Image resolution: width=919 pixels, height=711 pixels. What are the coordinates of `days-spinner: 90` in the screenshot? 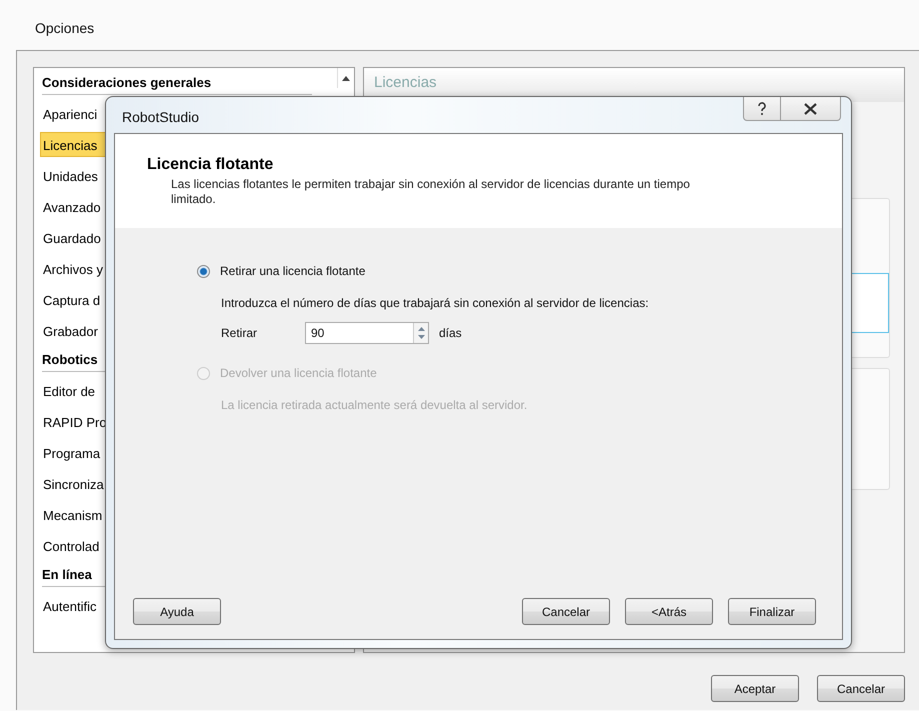 It's located at (367, 333).